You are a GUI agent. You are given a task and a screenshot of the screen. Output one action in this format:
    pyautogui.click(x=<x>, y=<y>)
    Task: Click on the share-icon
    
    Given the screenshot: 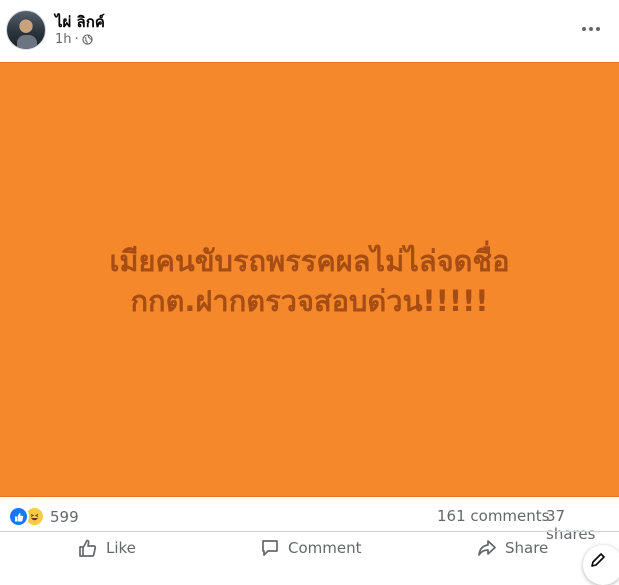 What is the action you would take?
    pyautogui.click(x=487, y=548)
    